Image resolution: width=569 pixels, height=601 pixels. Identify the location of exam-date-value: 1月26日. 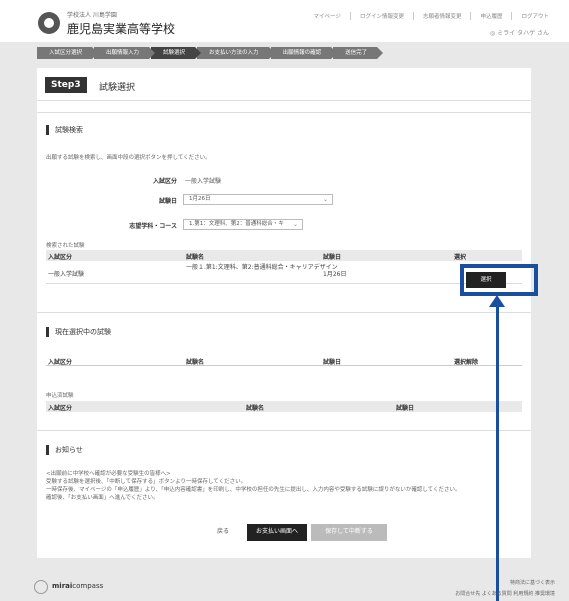
(200, 199).